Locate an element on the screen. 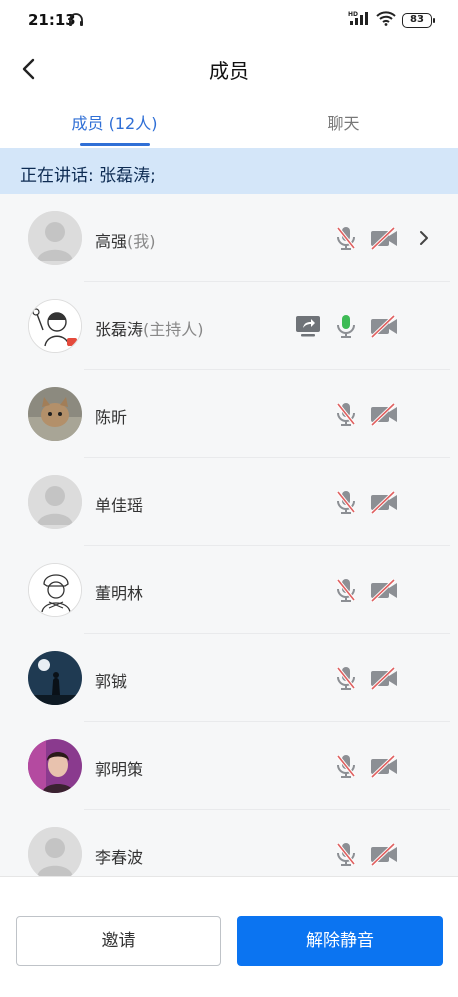  member-name-text: 李春波 is located at coordinates (119, 857).